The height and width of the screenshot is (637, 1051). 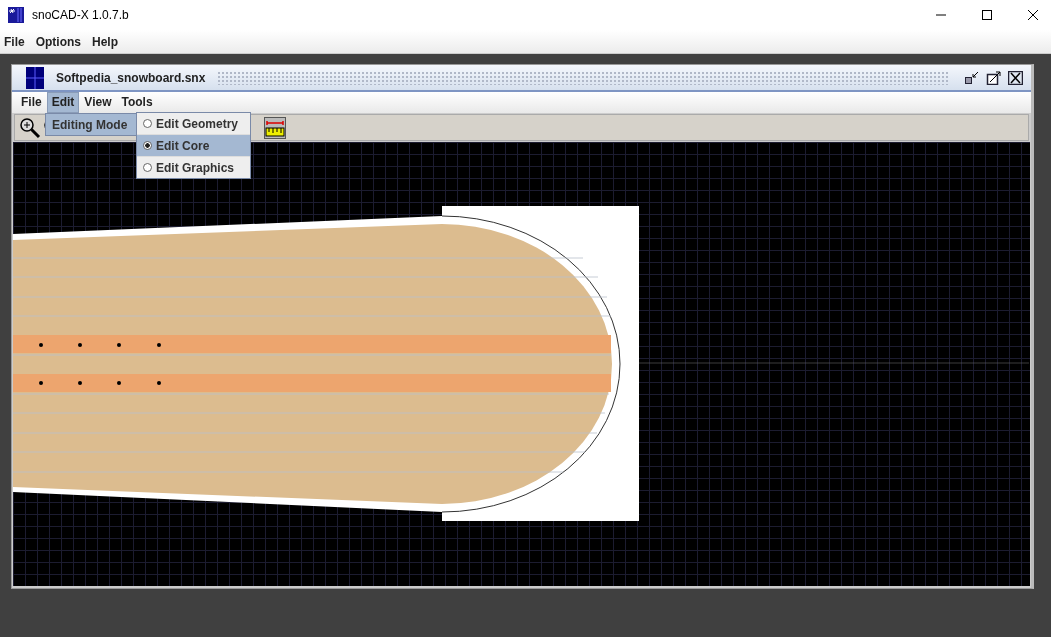 I want to click on menu-item: Edit, so click(x=63, y=102).